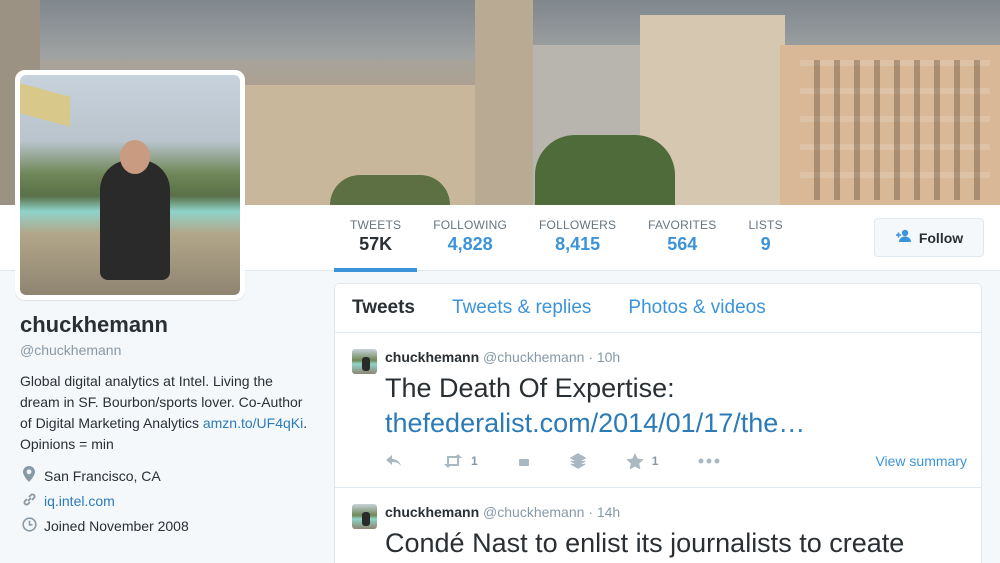 The width and height of the screenshot is (1000, 563). What do you see at coordinates (135, 220) in the screenshot?
I see `avatar-person` at bounding box center [135, 220].